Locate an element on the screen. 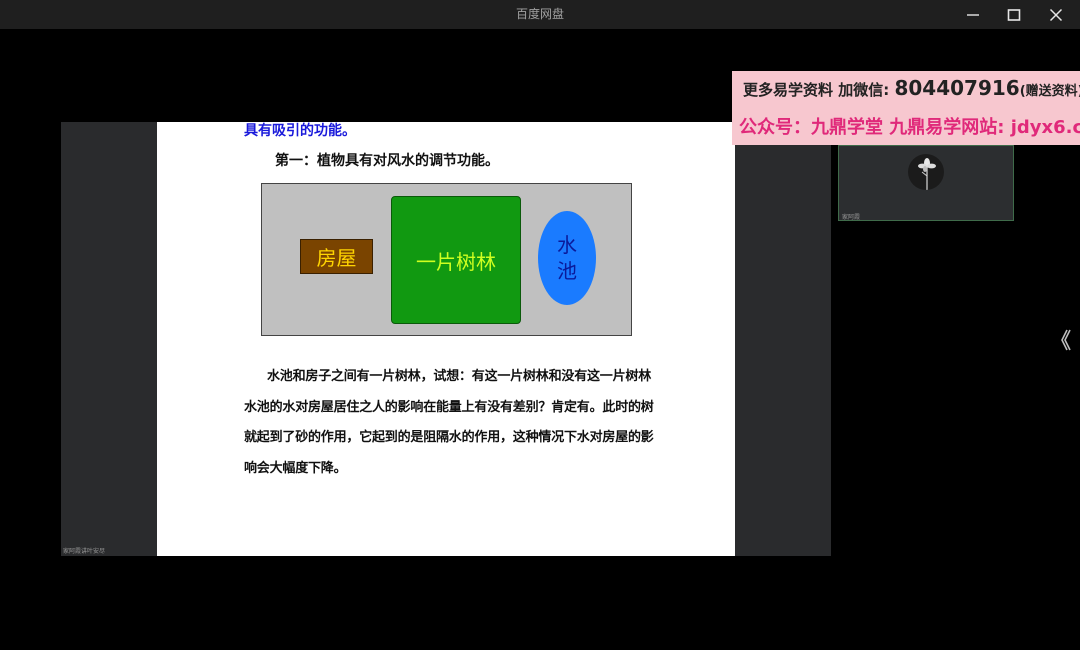  maximize-button is located at coordinates (1014, 14).